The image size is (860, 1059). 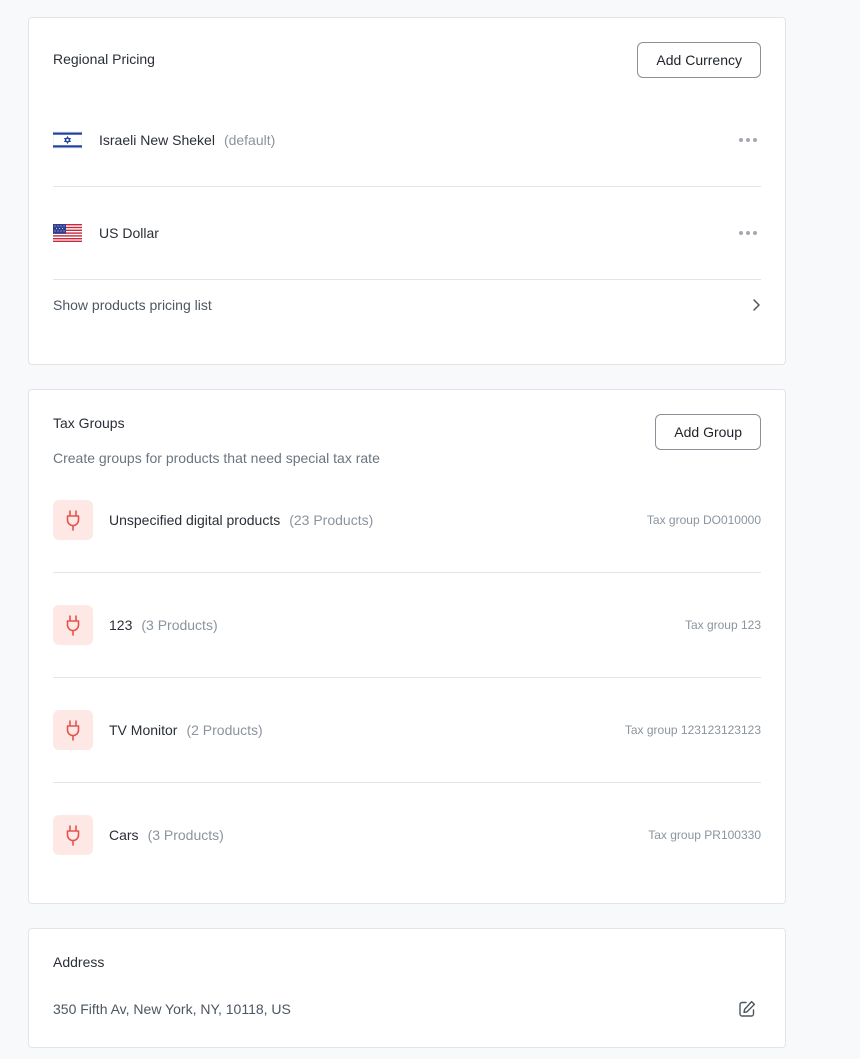 What do you see at coordinates (124, 834) in the screenshot?
I see `tax-group-name: Cars` at bounding box center [124, 834].